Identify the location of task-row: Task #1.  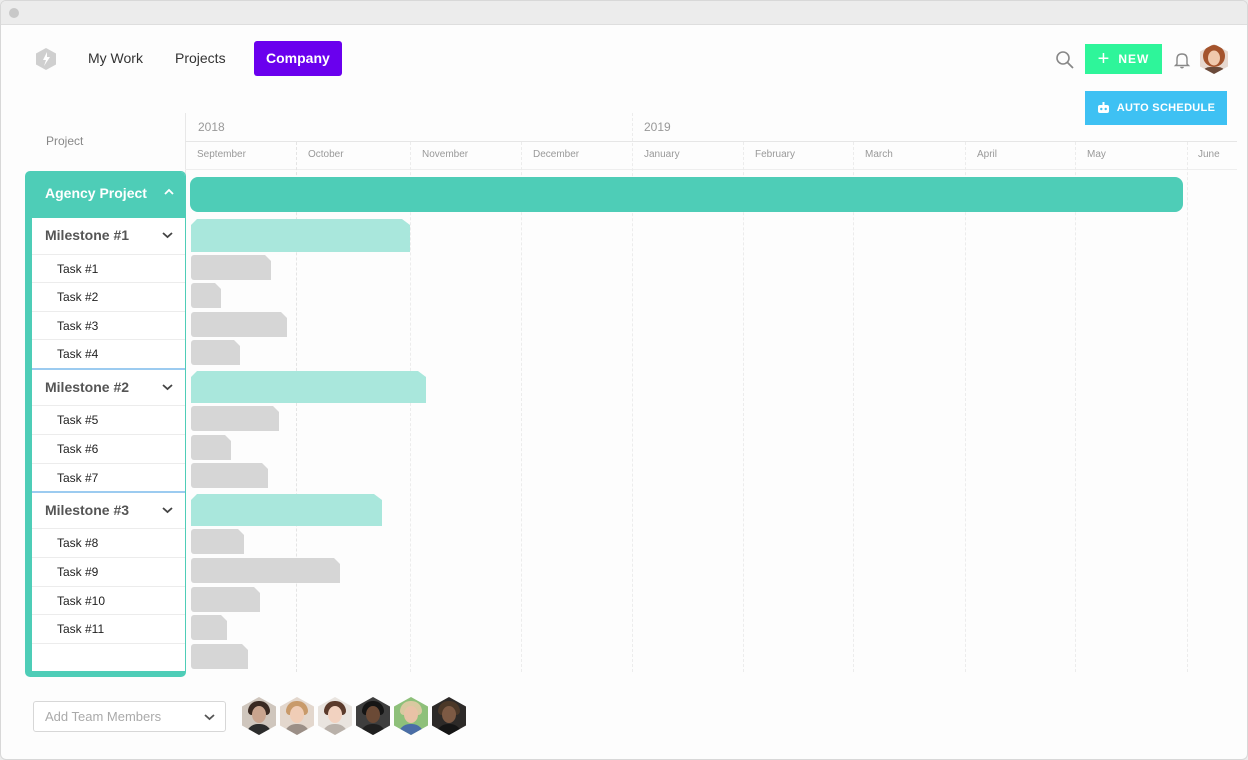
(108, 268).